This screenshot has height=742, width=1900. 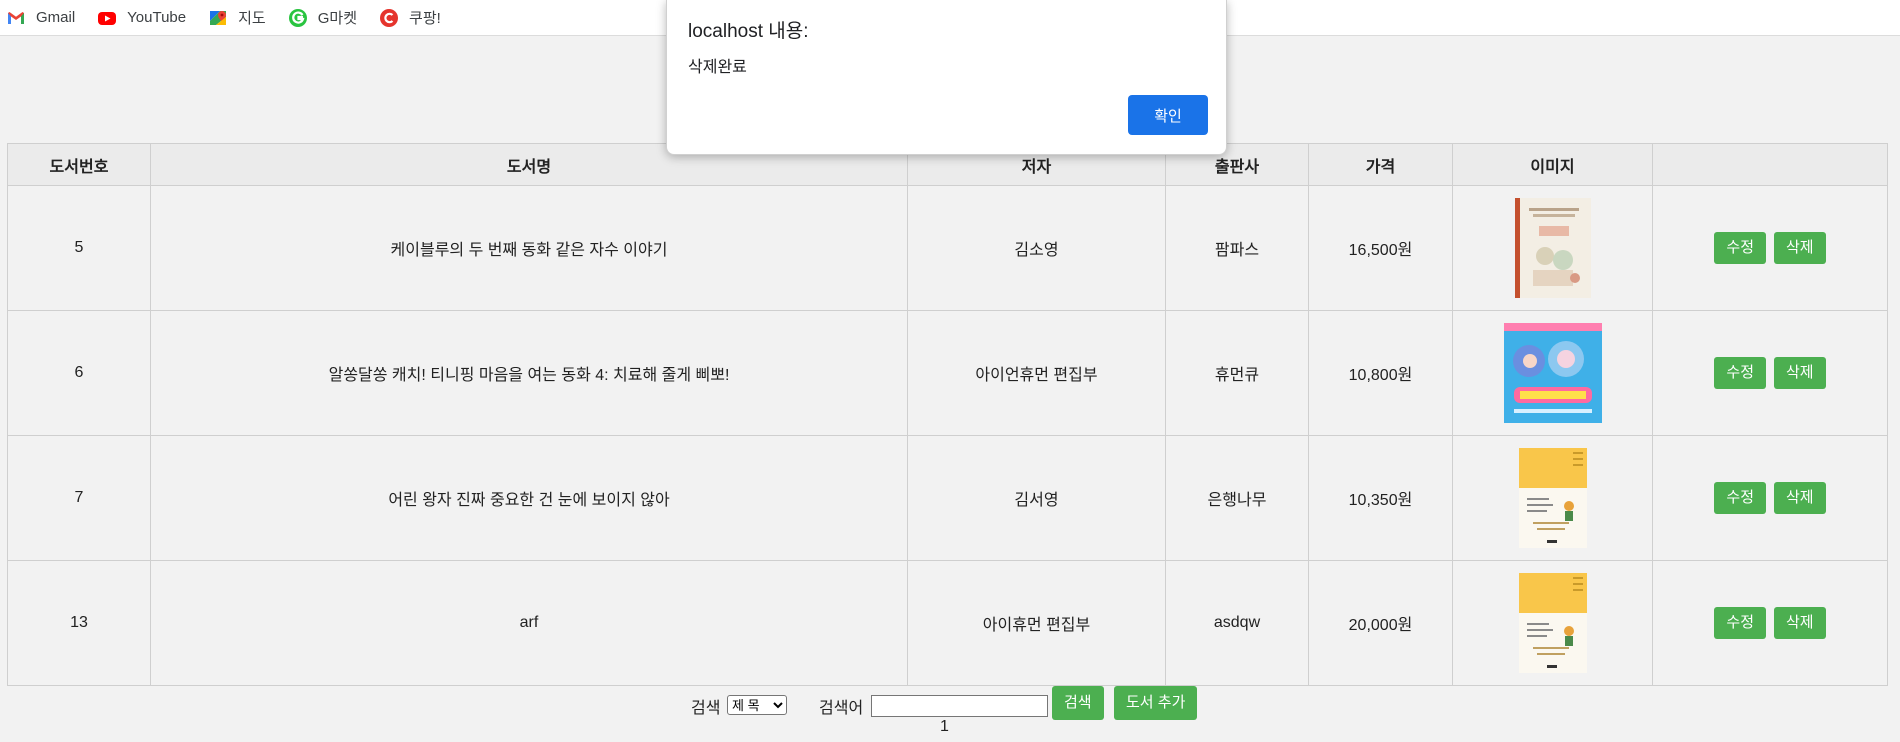 What do you see at coordinates (1237, 248) in the screenshot?
I see `cell-publisher: 팜파스` at bounding box center [1237, 248].